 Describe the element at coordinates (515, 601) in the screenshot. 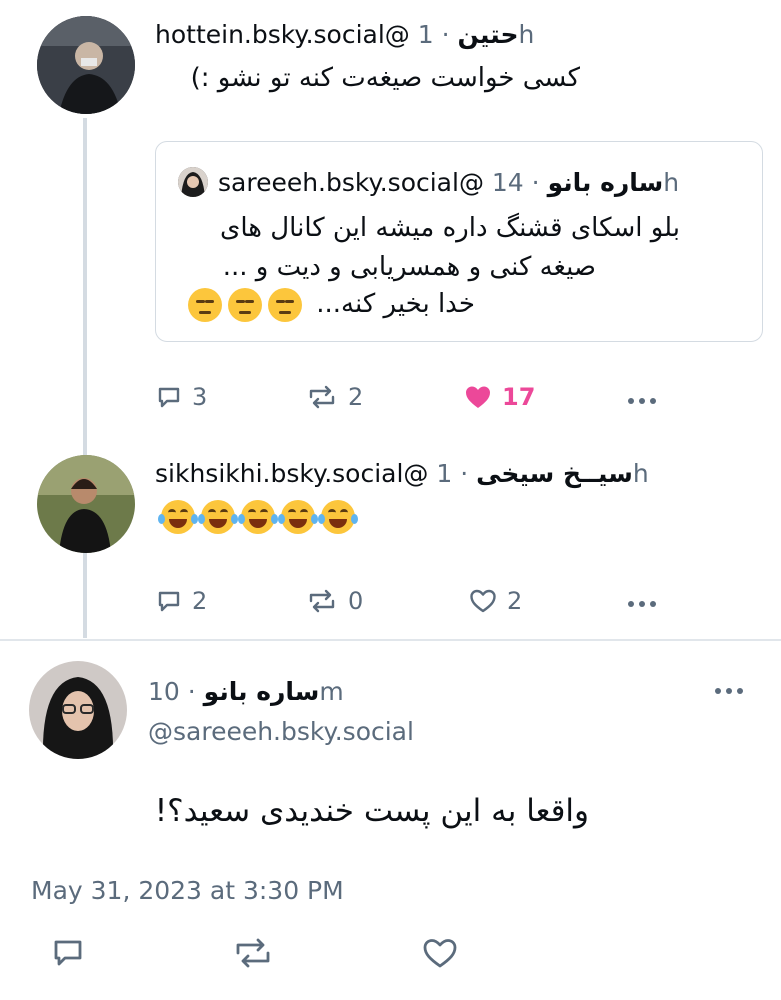

I see `like-count: 2` at that location.